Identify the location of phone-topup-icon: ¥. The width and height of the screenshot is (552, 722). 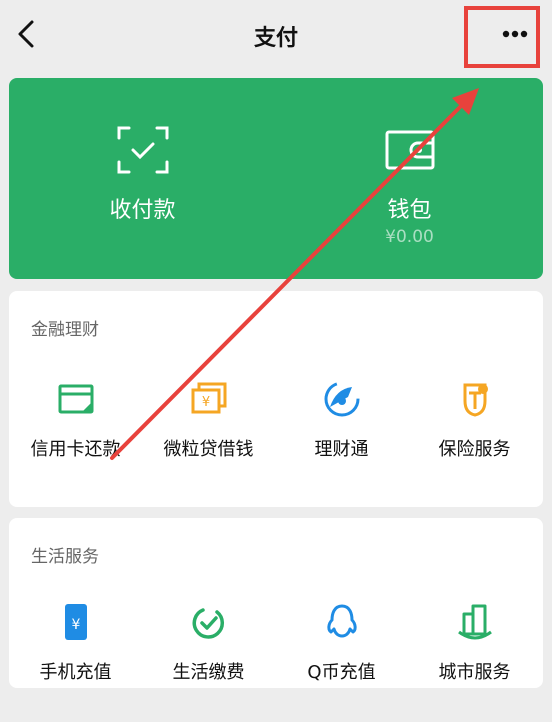
(75, 622).